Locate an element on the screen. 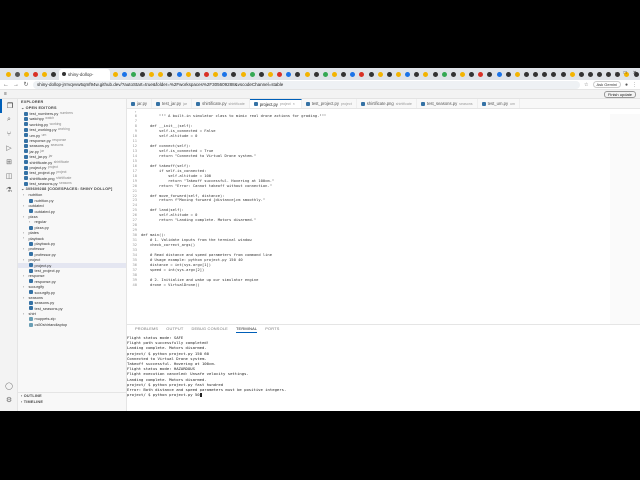  explorer-icon: ❐ is located at coordinates (9, 106).